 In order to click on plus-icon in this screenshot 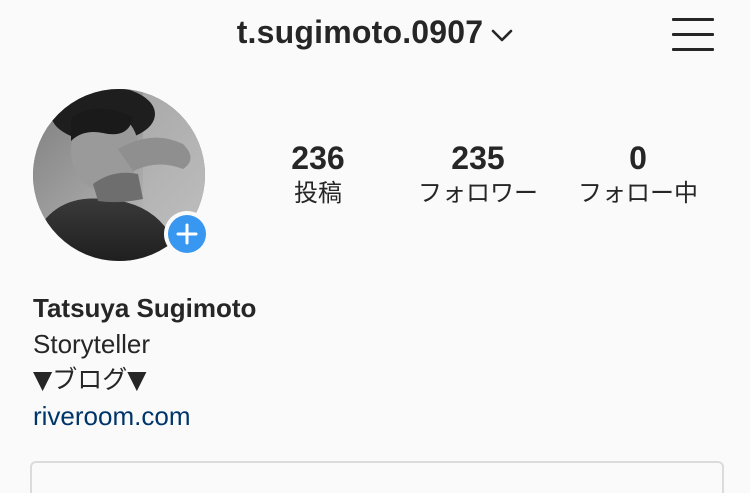, I will do `click(187, 234)`.